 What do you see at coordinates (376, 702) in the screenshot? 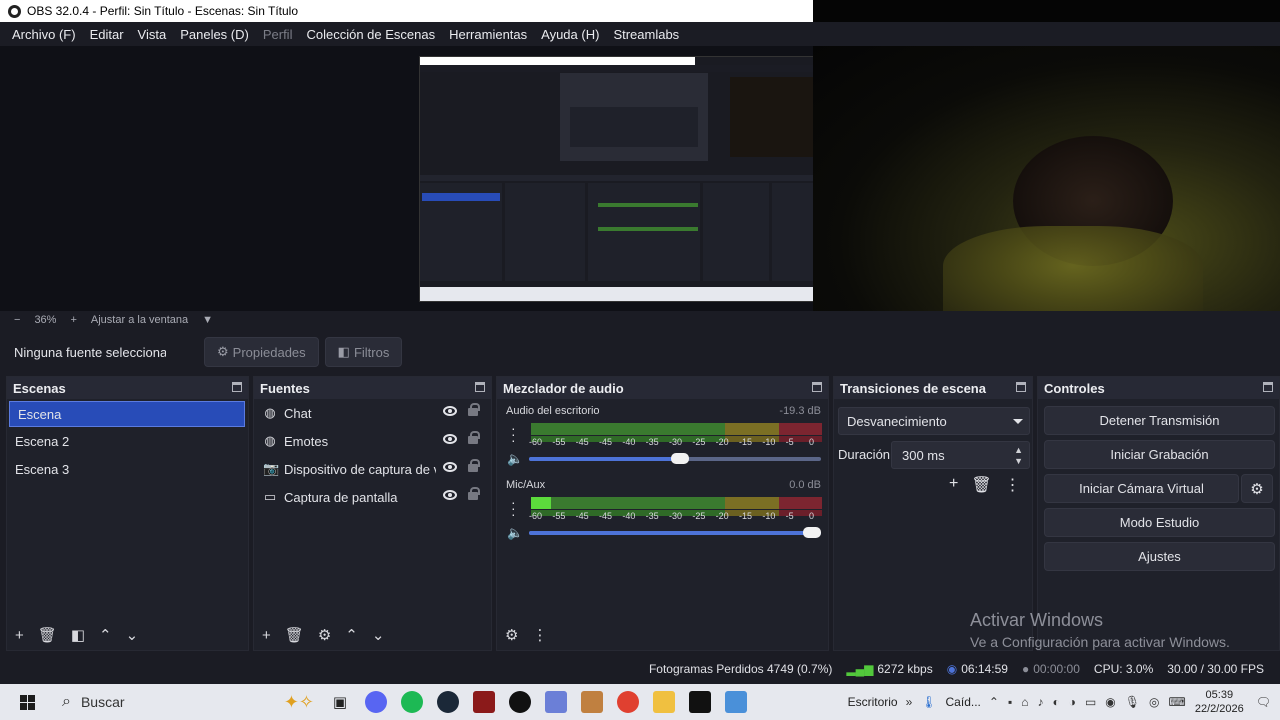
I see `discord-app-icon` at bounding box center [376, 702].